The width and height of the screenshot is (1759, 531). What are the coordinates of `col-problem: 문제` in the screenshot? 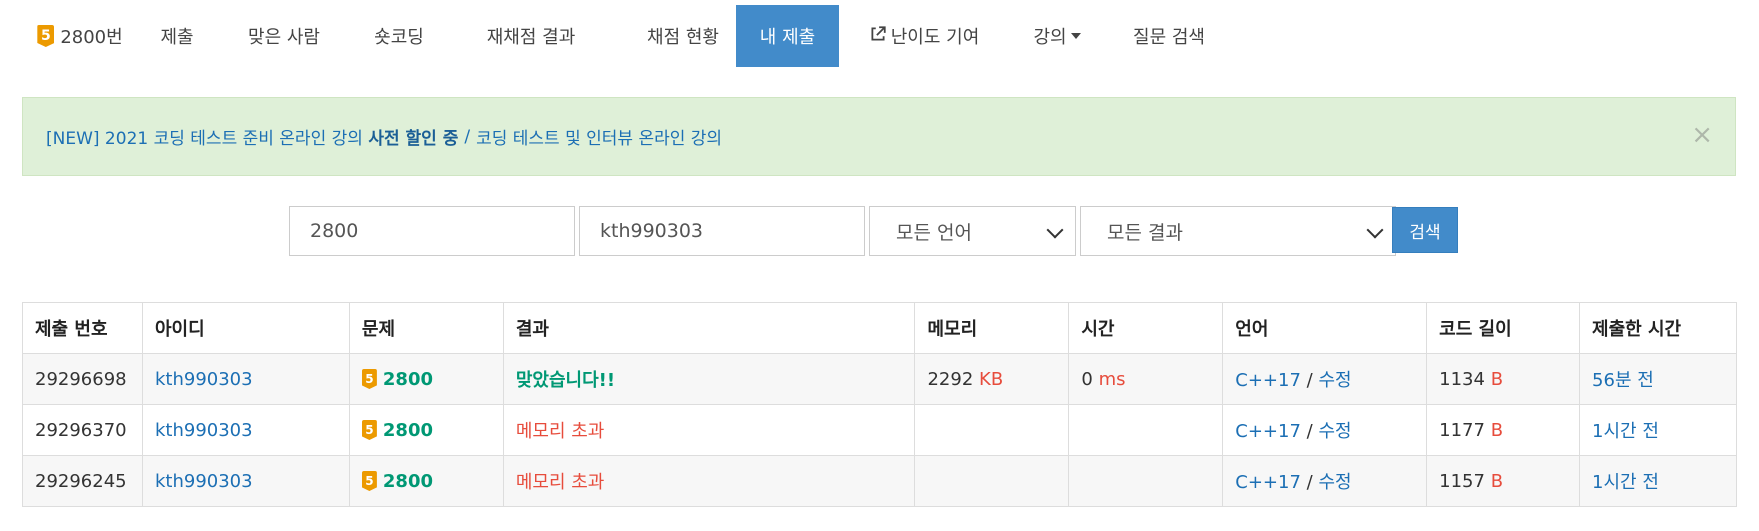 It's located at (426, 328).